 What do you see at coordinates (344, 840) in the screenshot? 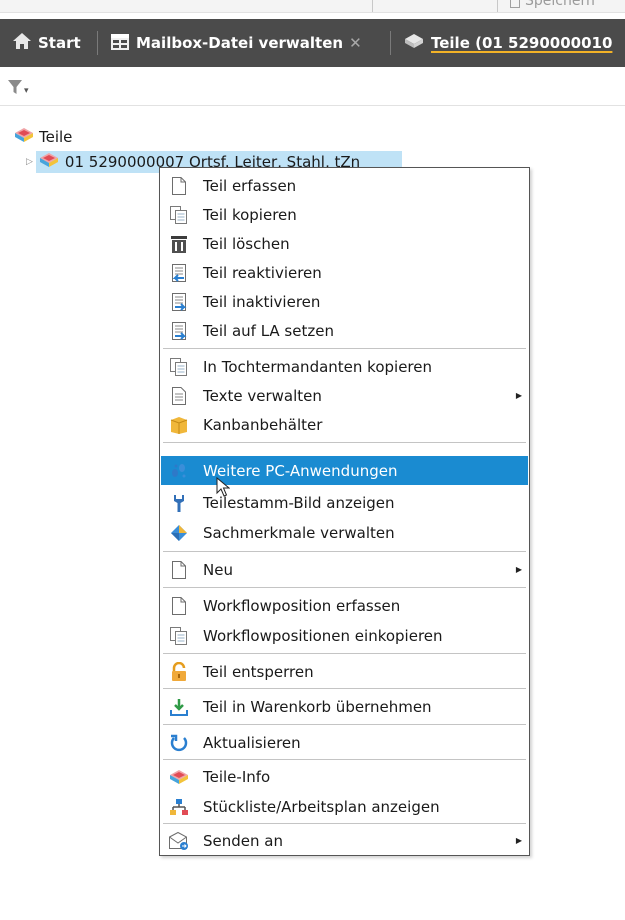
I see `menu-item-senden-an: Senden an ▶` at bounding box center [344, 840].